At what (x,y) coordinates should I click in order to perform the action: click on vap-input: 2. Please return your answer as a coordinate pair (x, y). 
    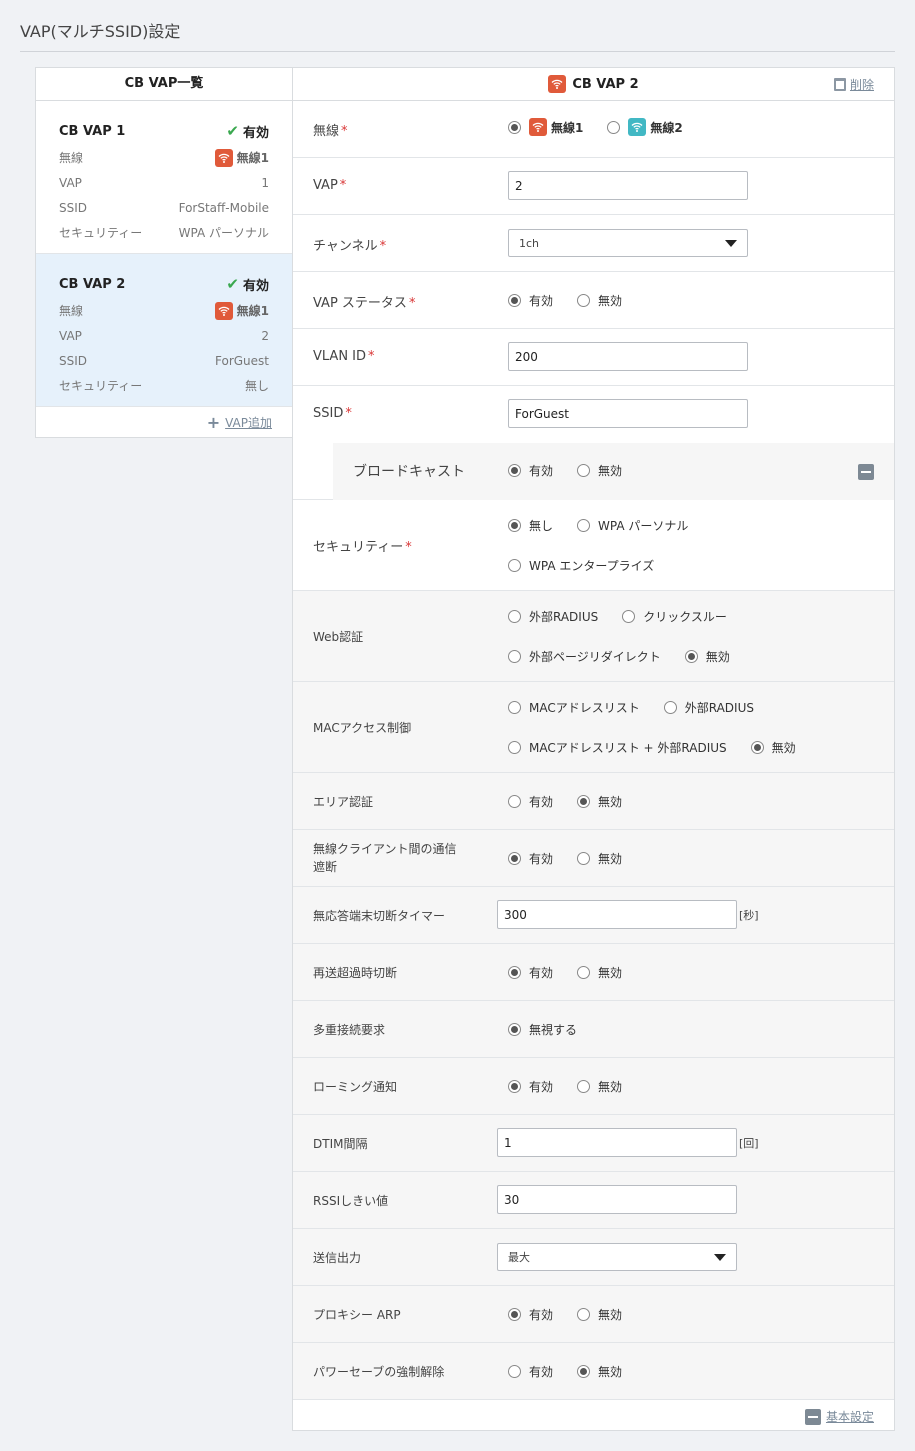
    Looking at the image, I should click on (628, 185).